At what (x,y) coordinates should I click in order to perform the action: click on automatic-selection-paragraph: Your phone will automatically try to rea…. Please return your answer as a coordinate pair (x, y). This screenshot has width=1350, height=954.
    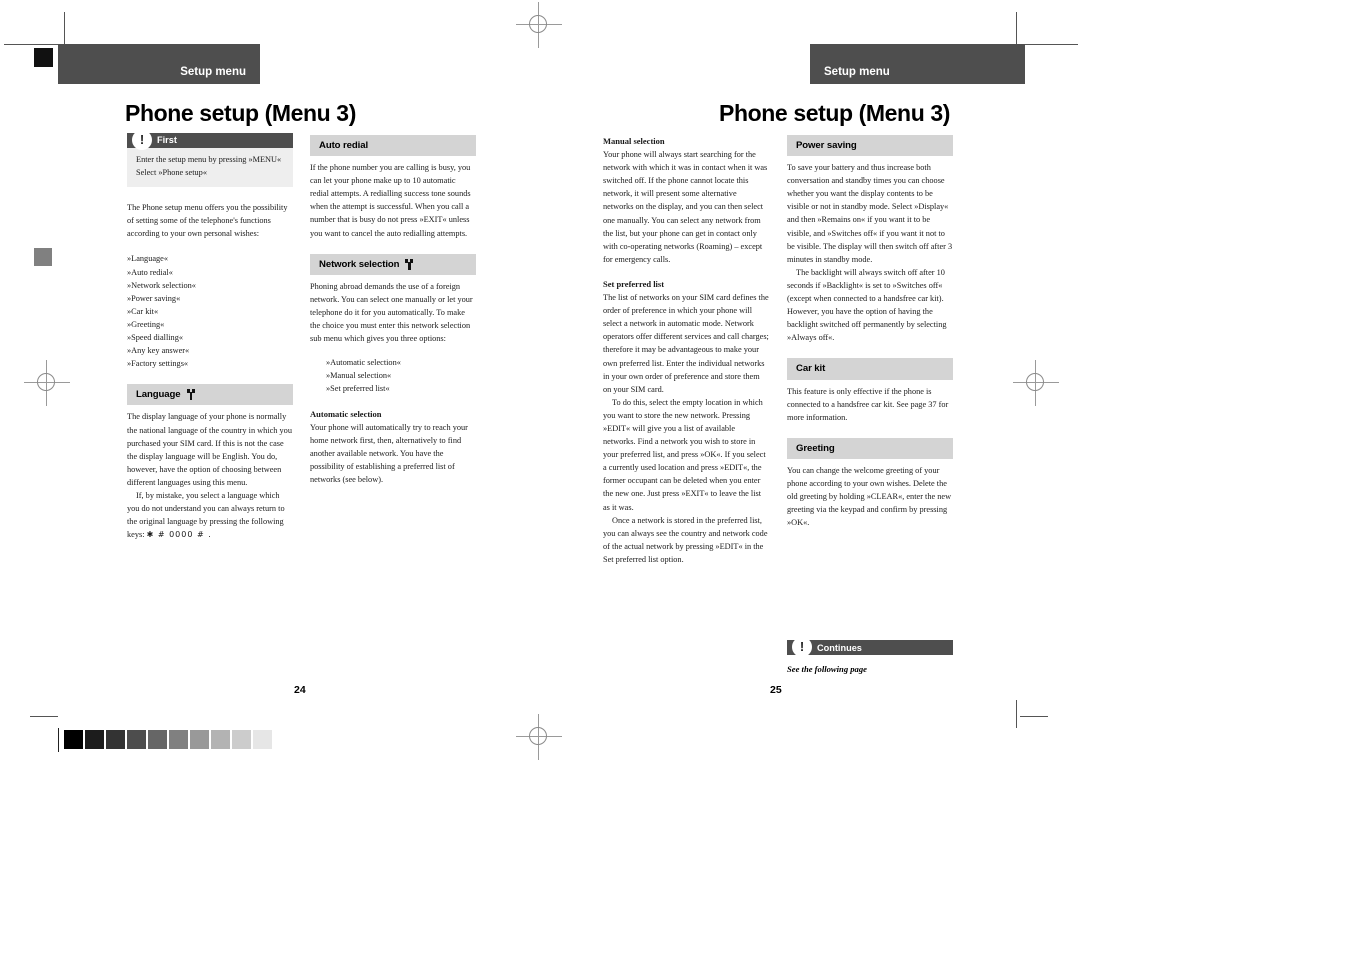
    Looking at the image, I should click on (389, 453).